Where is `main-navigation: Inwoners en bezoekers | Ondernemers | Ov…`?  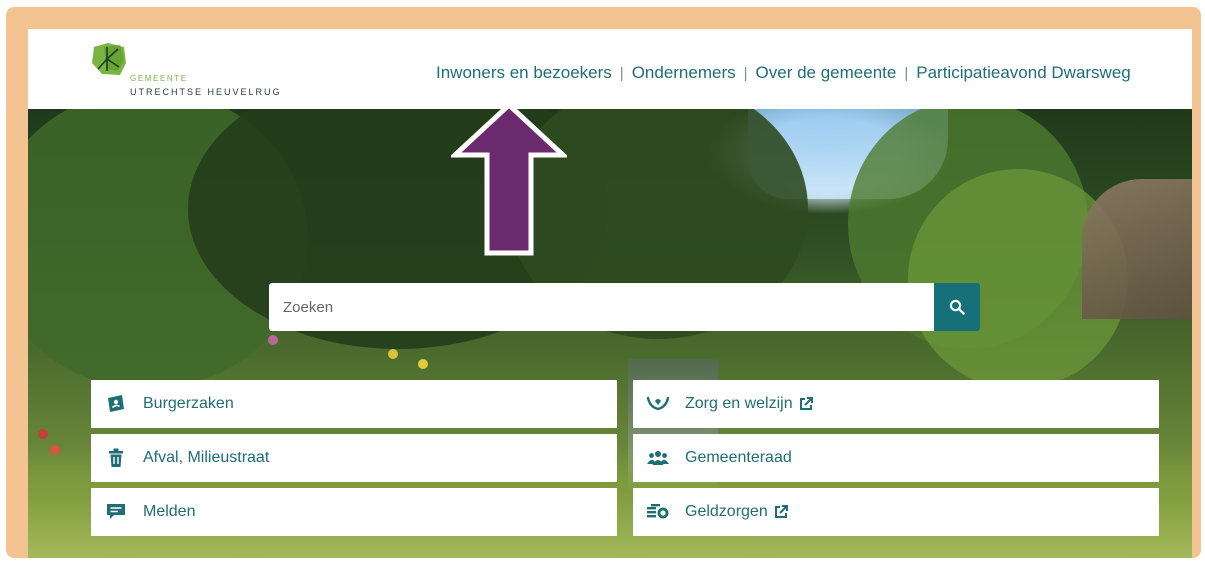
main-navigation: Inwoners en bezoekers | Ondernemers | Ov… is located at coordinates (783, 73).